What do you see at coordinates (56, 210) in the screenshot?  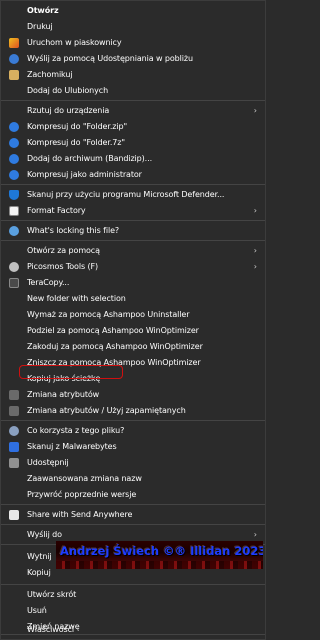 I see `menu-item-label: Format Factory` at bounding box center [56, 210].